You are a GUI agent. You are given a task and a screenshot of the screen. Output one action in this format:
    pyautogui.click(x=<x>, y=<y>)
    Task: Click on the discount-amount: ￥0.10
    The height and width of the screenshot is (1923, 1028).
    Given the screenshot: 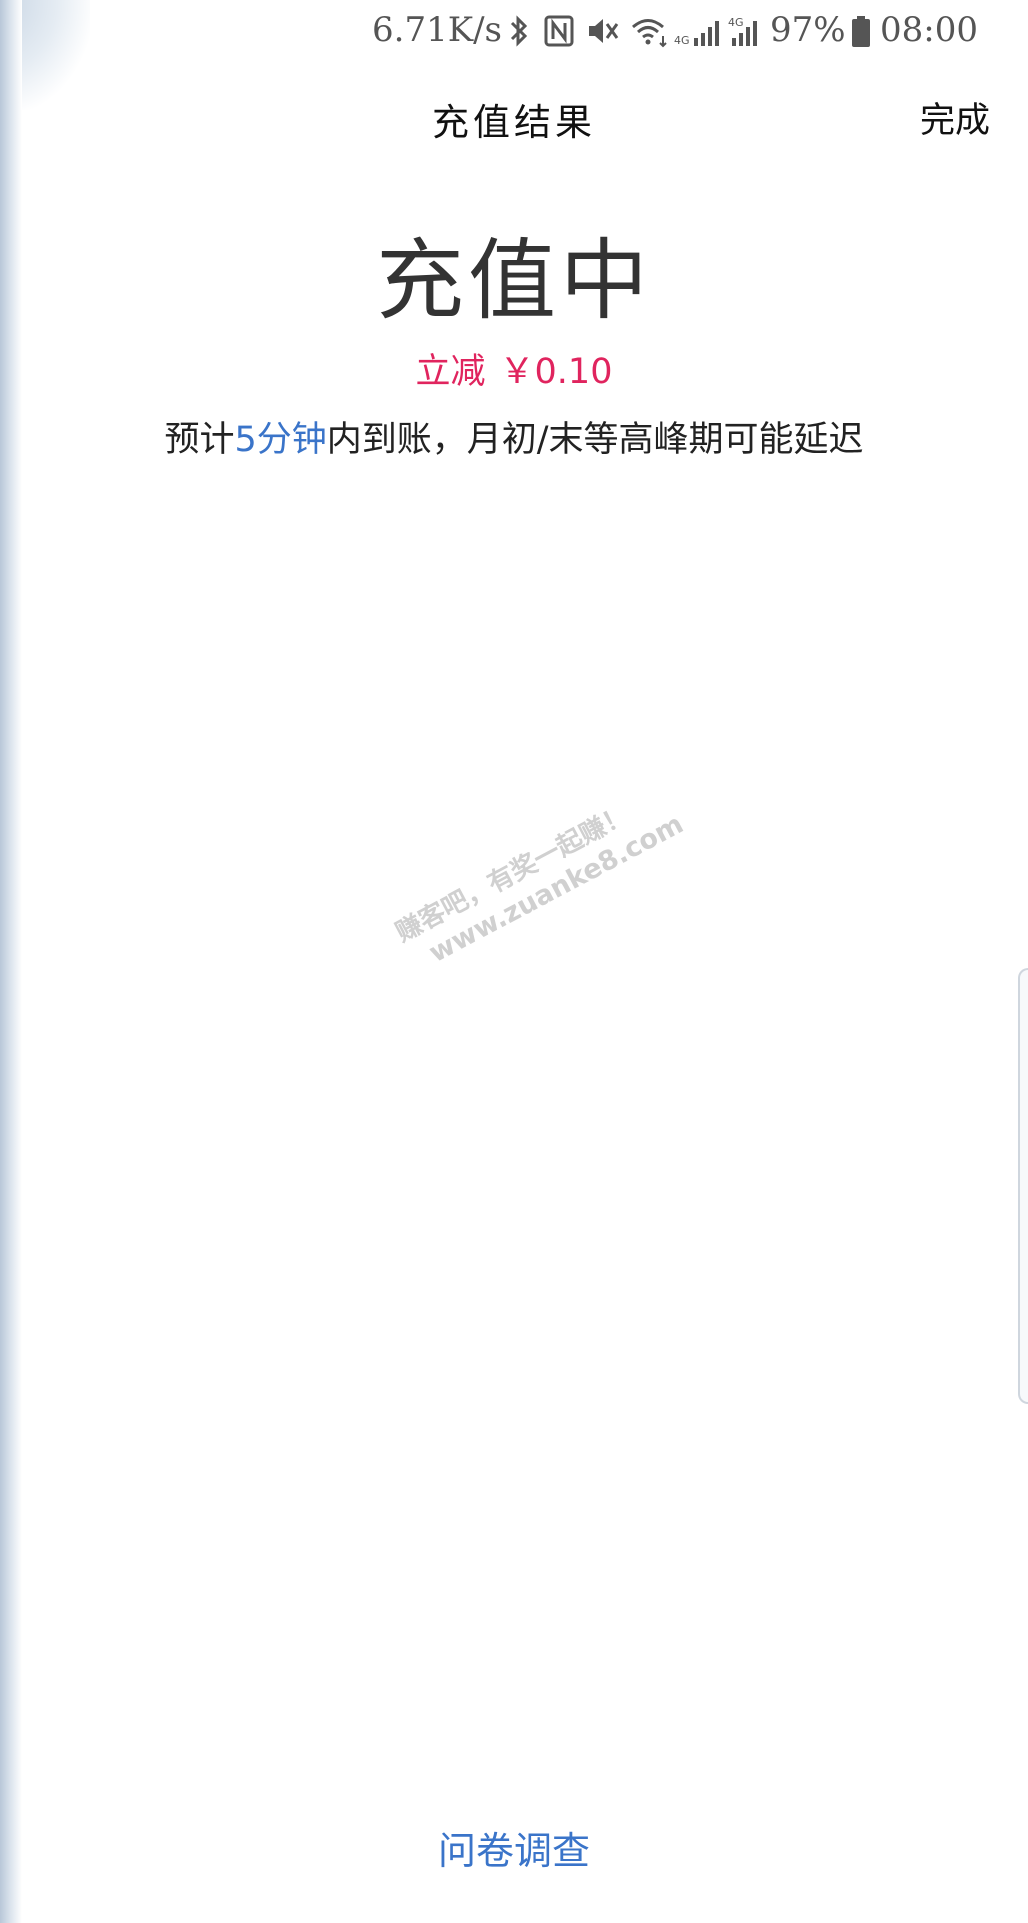 What is the action you would take?
    pyautogui.click(x=556, y=372)
    